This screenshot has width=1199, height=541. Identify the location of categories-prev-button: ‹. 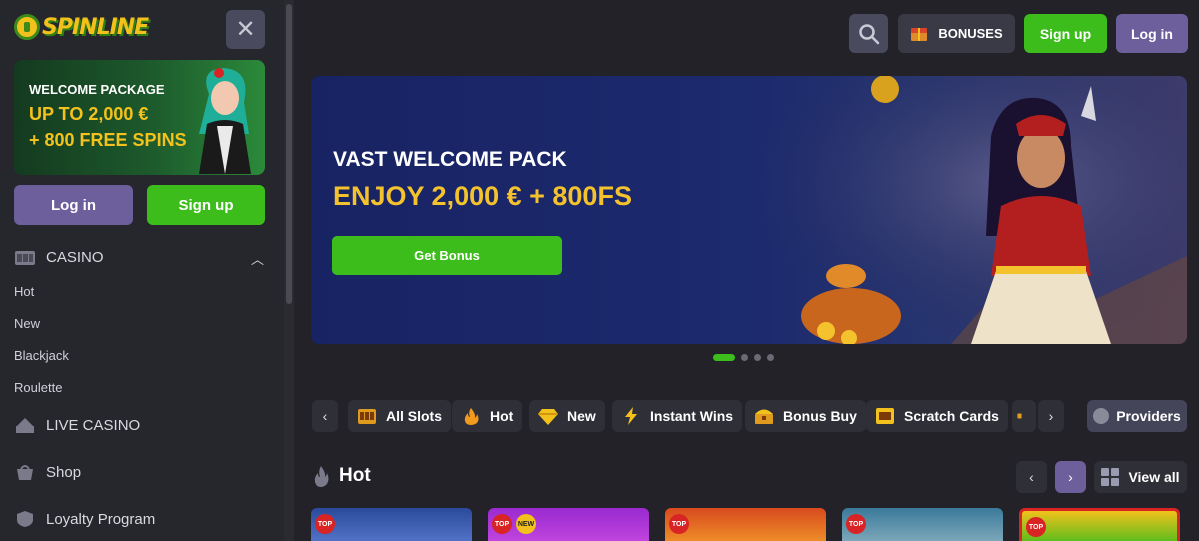
(325, 416).